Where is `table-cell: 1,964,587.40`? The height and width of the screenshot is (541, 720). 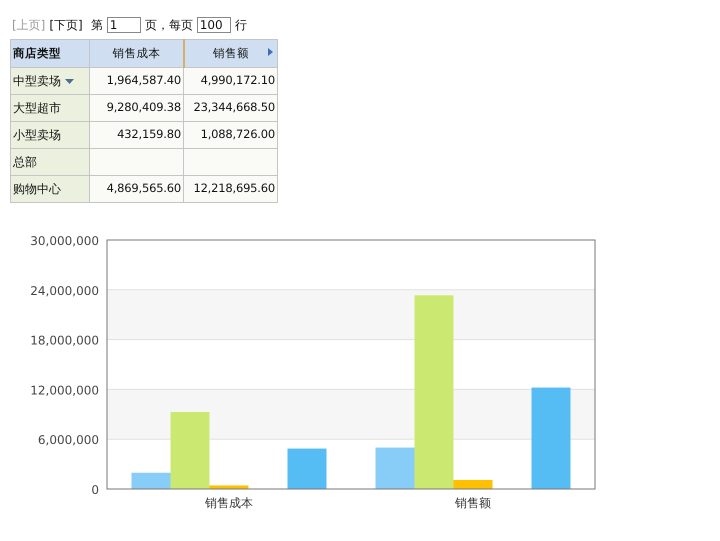
table-cell: 1,964,587.40 is located at coordinates (137, 81).